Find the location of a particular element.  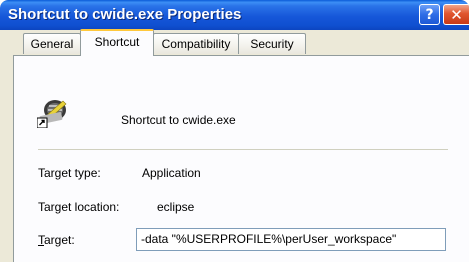

separator is located at coordinates (243, 149).